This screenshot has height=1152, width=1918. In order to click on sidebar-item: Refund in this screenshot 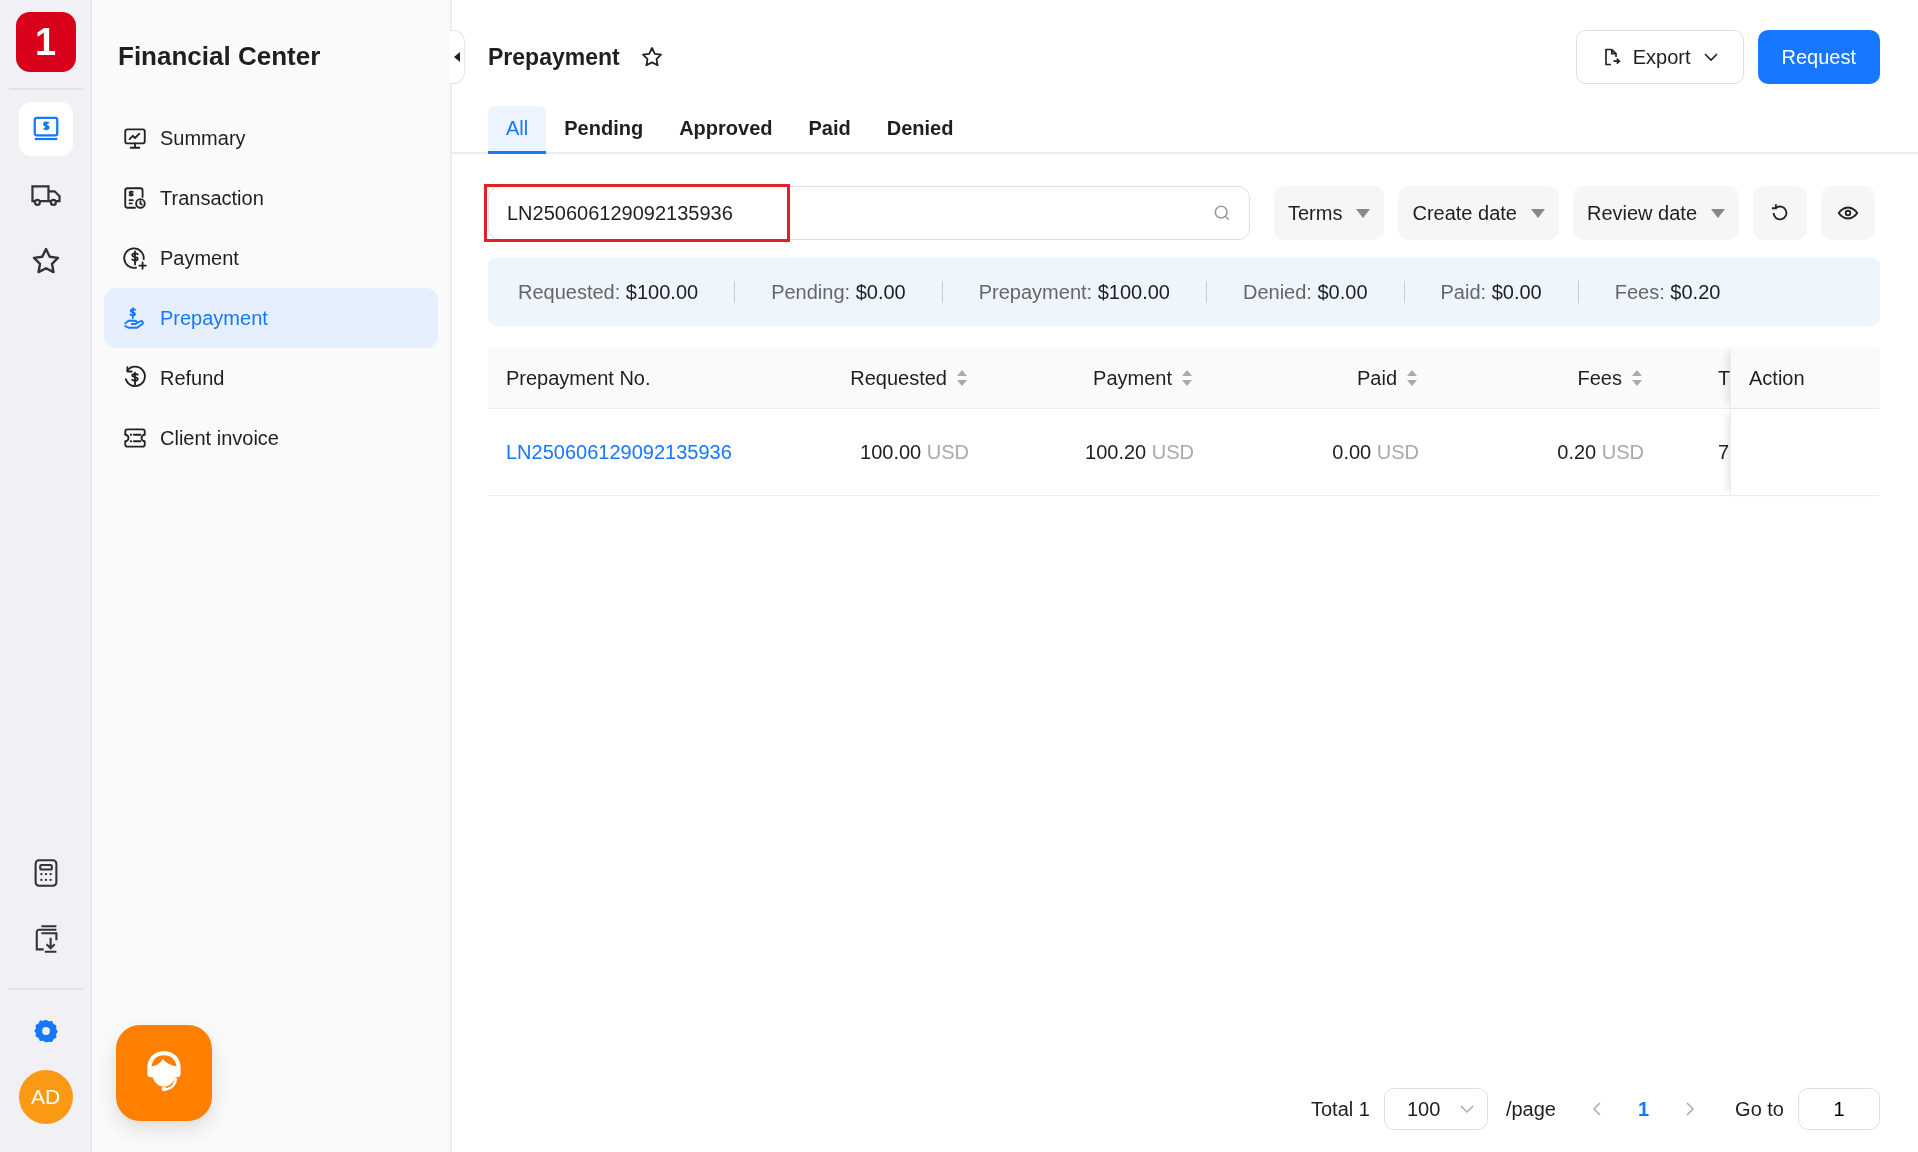, I will do `click(271, 378)`.